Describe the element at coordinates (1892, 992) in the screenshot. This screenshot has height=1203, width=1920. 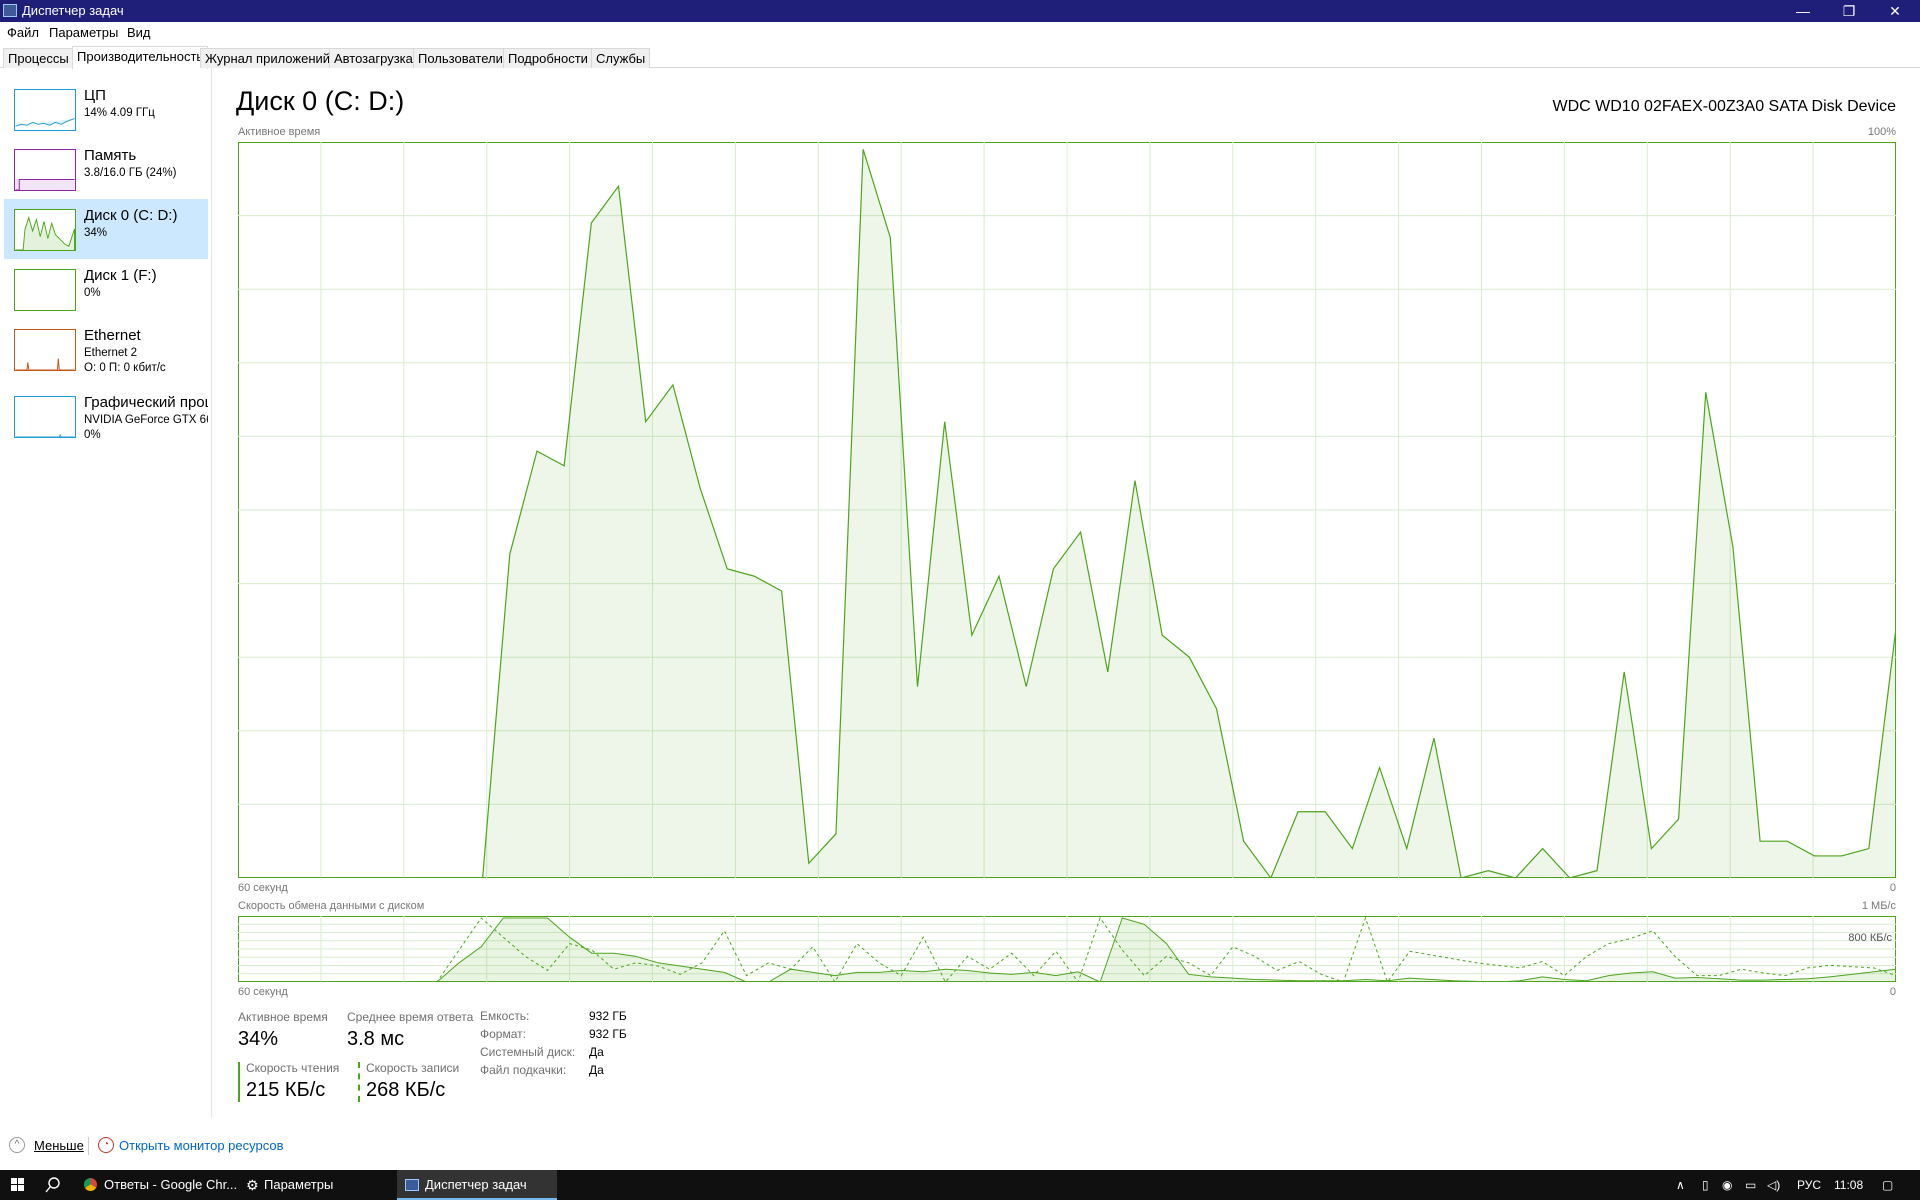
I see `transfer-min-label: 0` at that location.